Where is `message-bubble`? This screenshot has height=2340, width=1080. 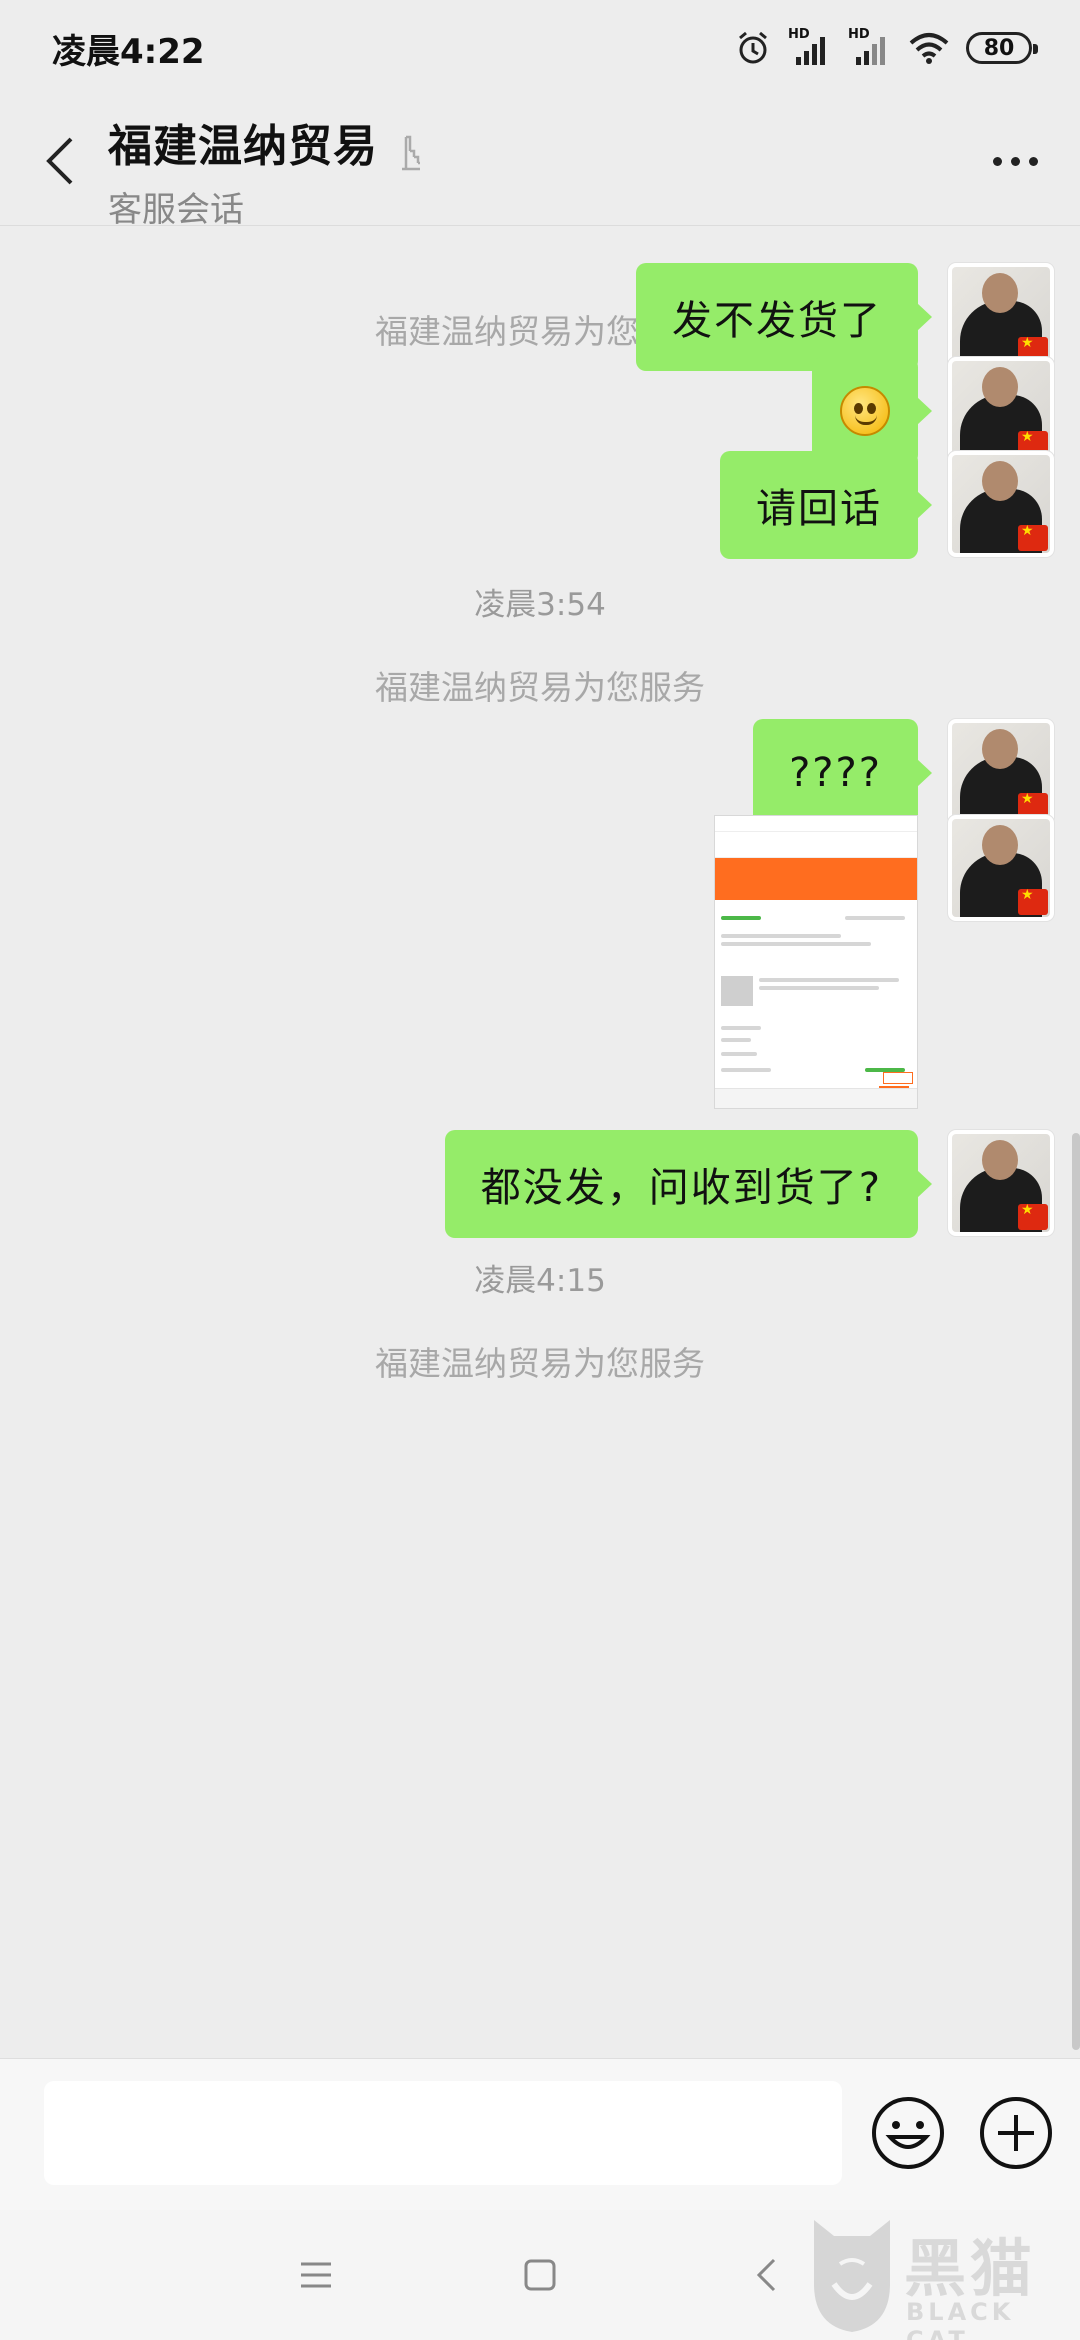
message-bubble is located at coordinates (872, 411).